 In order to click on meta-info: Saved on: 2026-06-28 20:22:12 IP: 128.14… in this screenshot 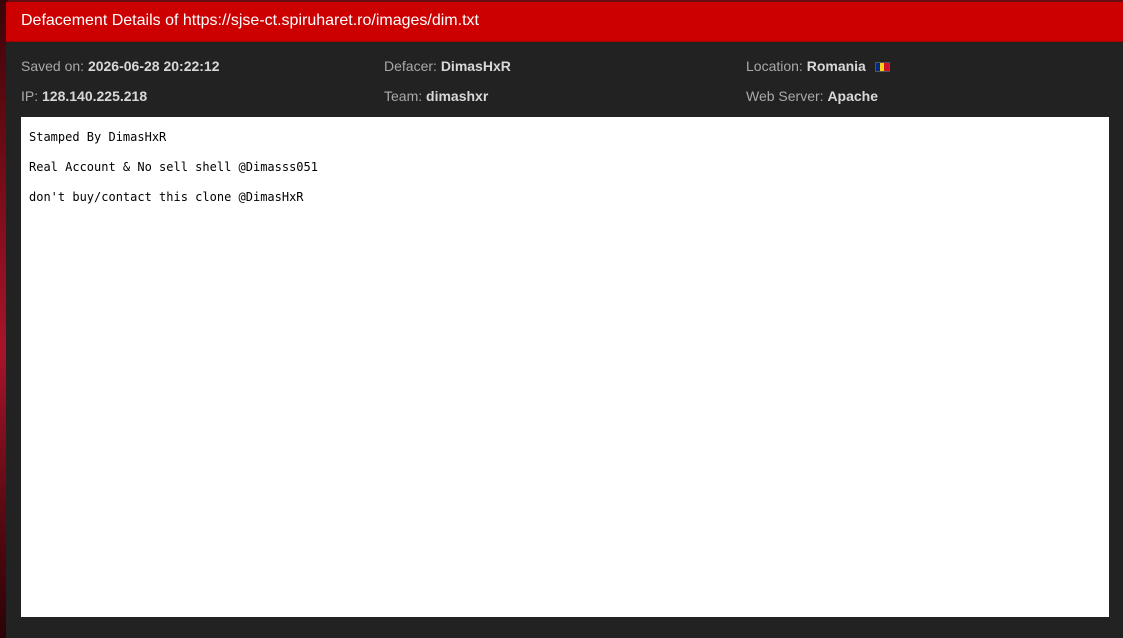, I will do `click(564, 79)`.